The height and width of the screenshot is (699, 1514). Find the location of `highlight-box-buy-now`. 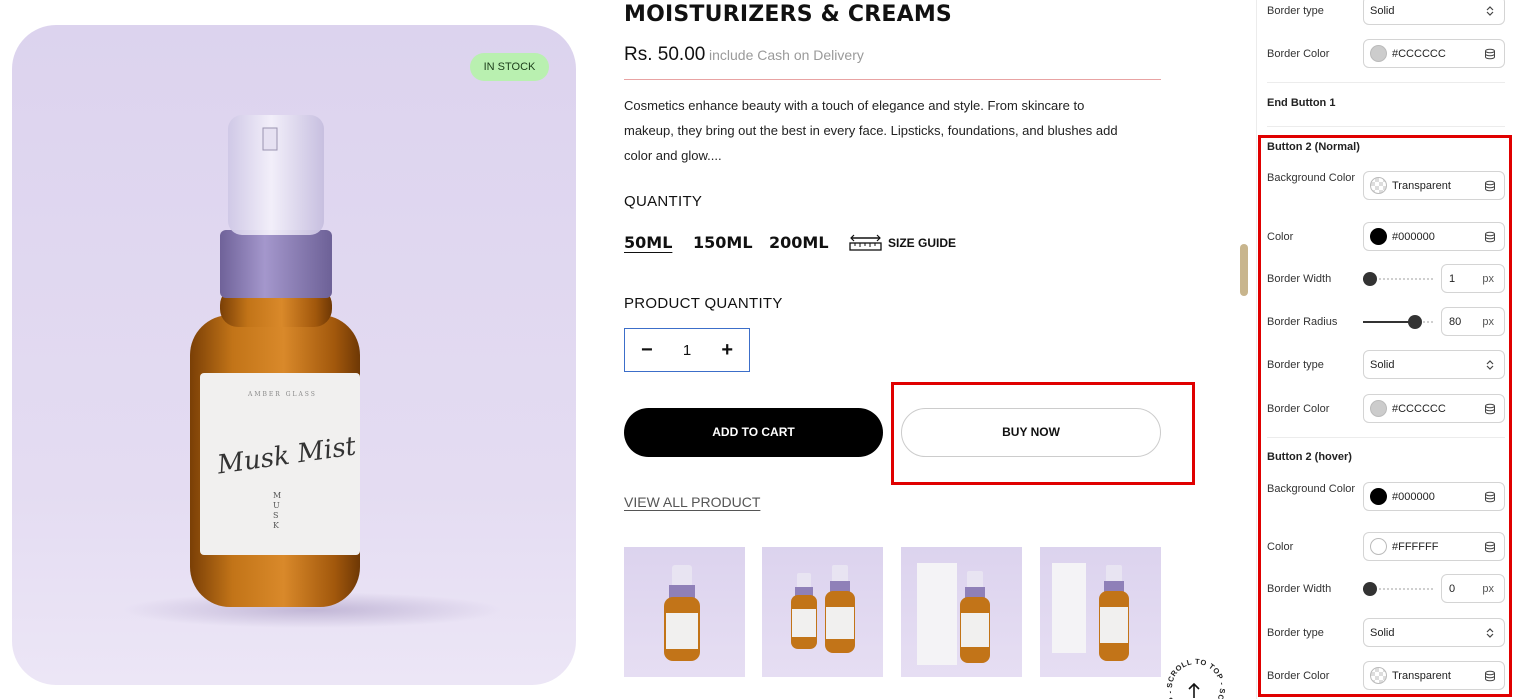

highlight-box-buy-now is located at coordinates (1043, 433).